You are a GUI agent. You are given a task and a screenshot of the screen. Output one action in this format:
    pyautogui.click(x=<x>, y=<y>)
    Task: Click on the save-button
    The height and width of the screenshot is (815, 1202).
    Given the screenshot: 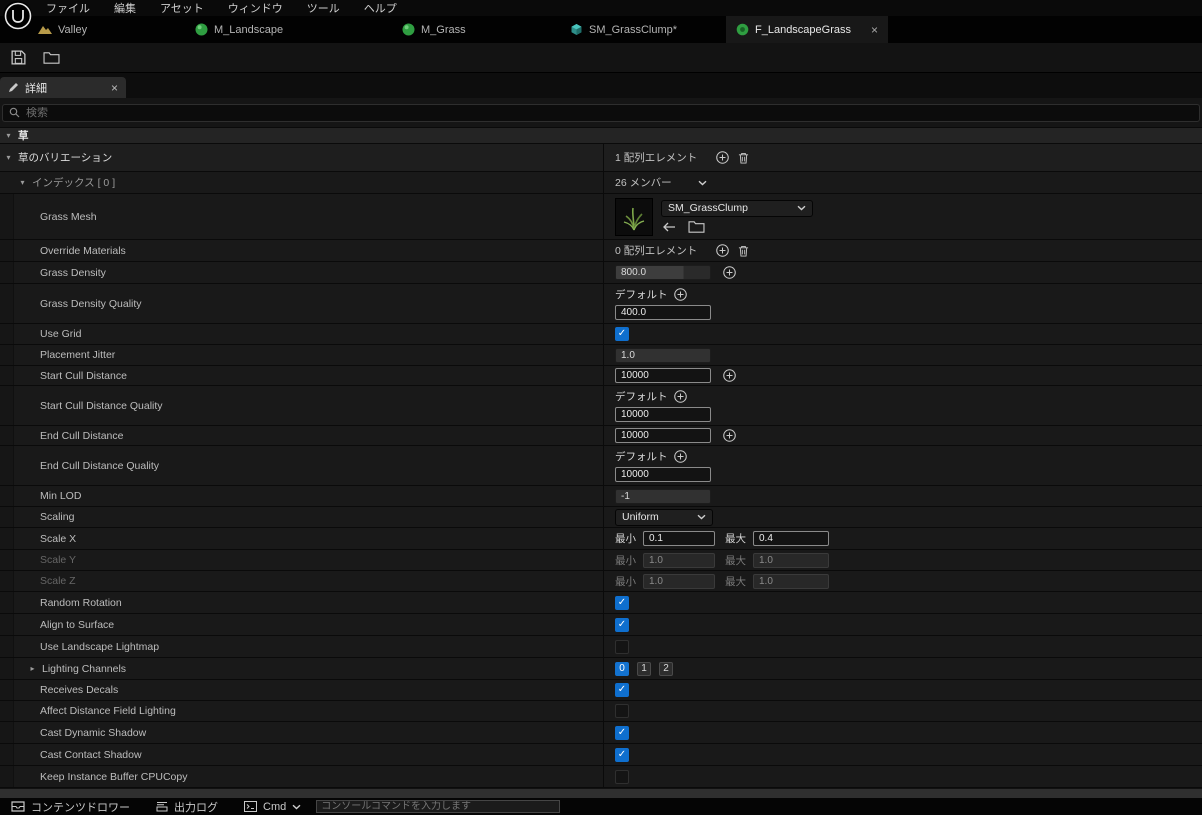 What is the action you would take?
    pyautogui.click(x=18, y=57)
    